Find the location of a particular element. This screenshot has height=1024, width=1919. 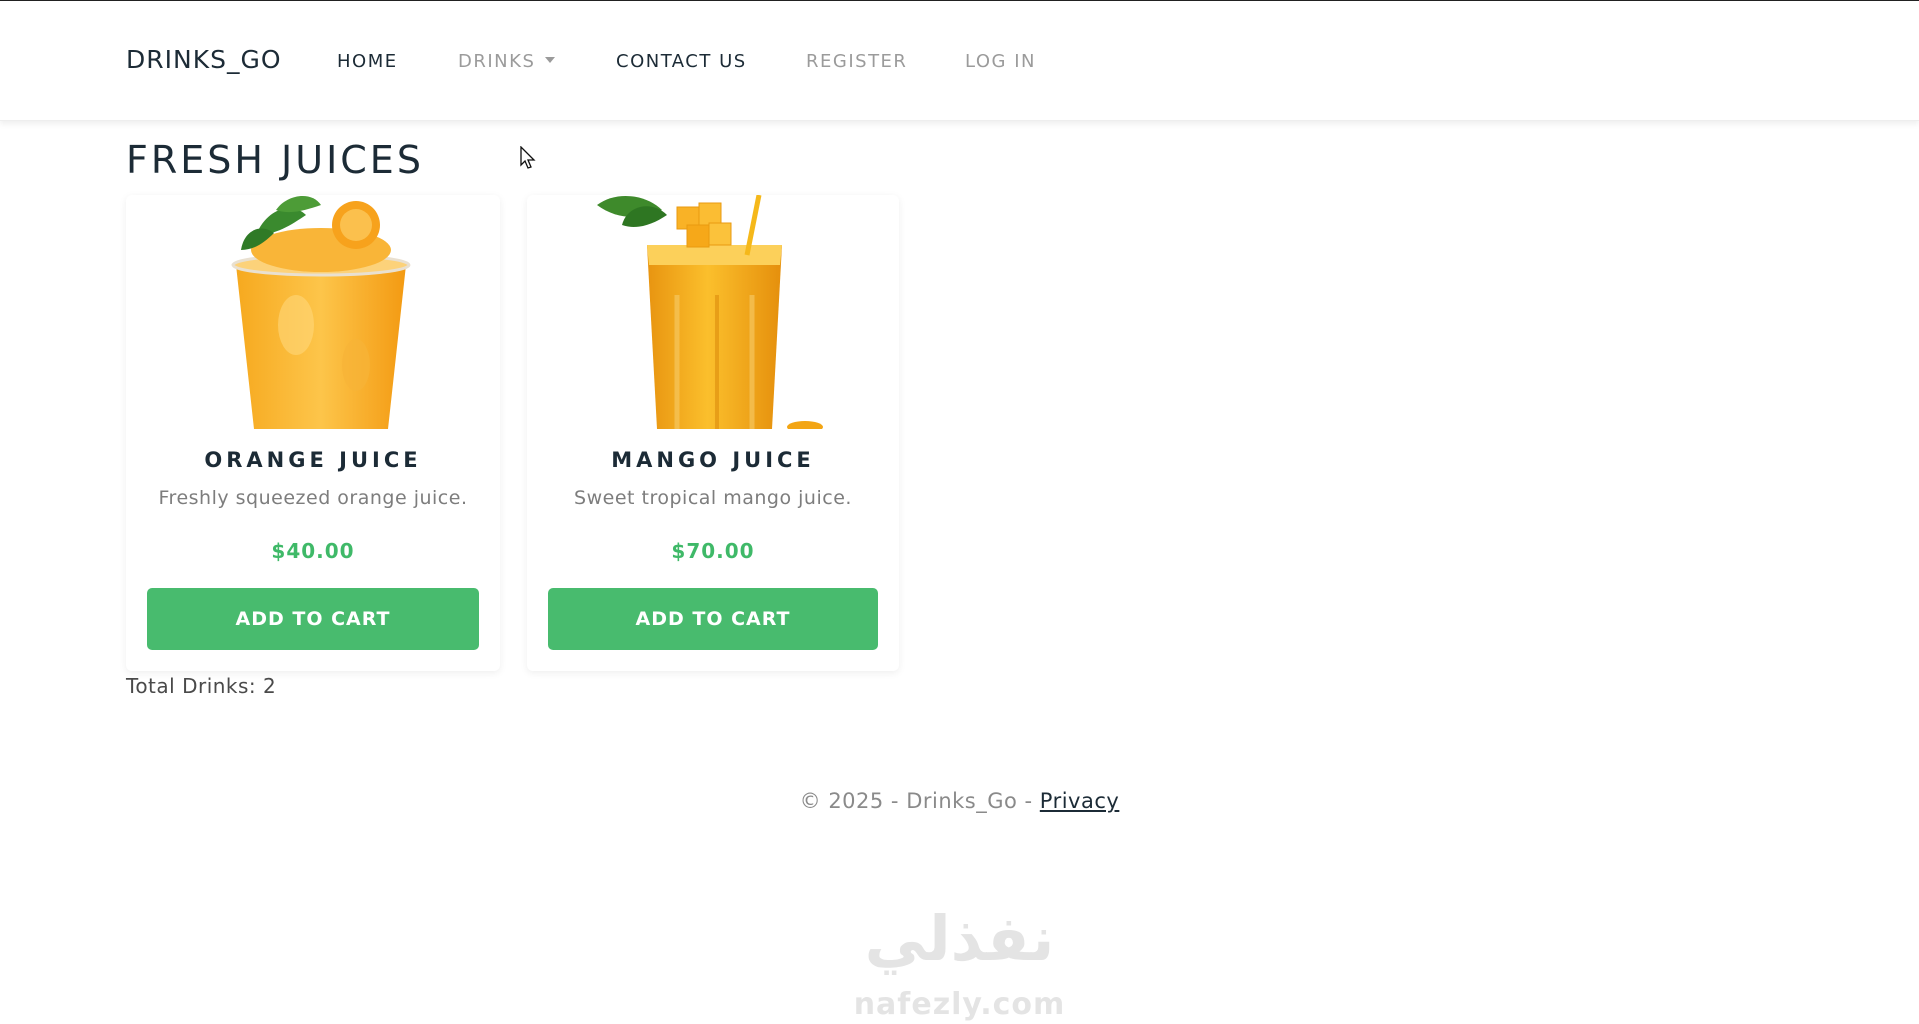

total-drinks-count: Total Drinks: 2 is located at coordinates (201, 686).